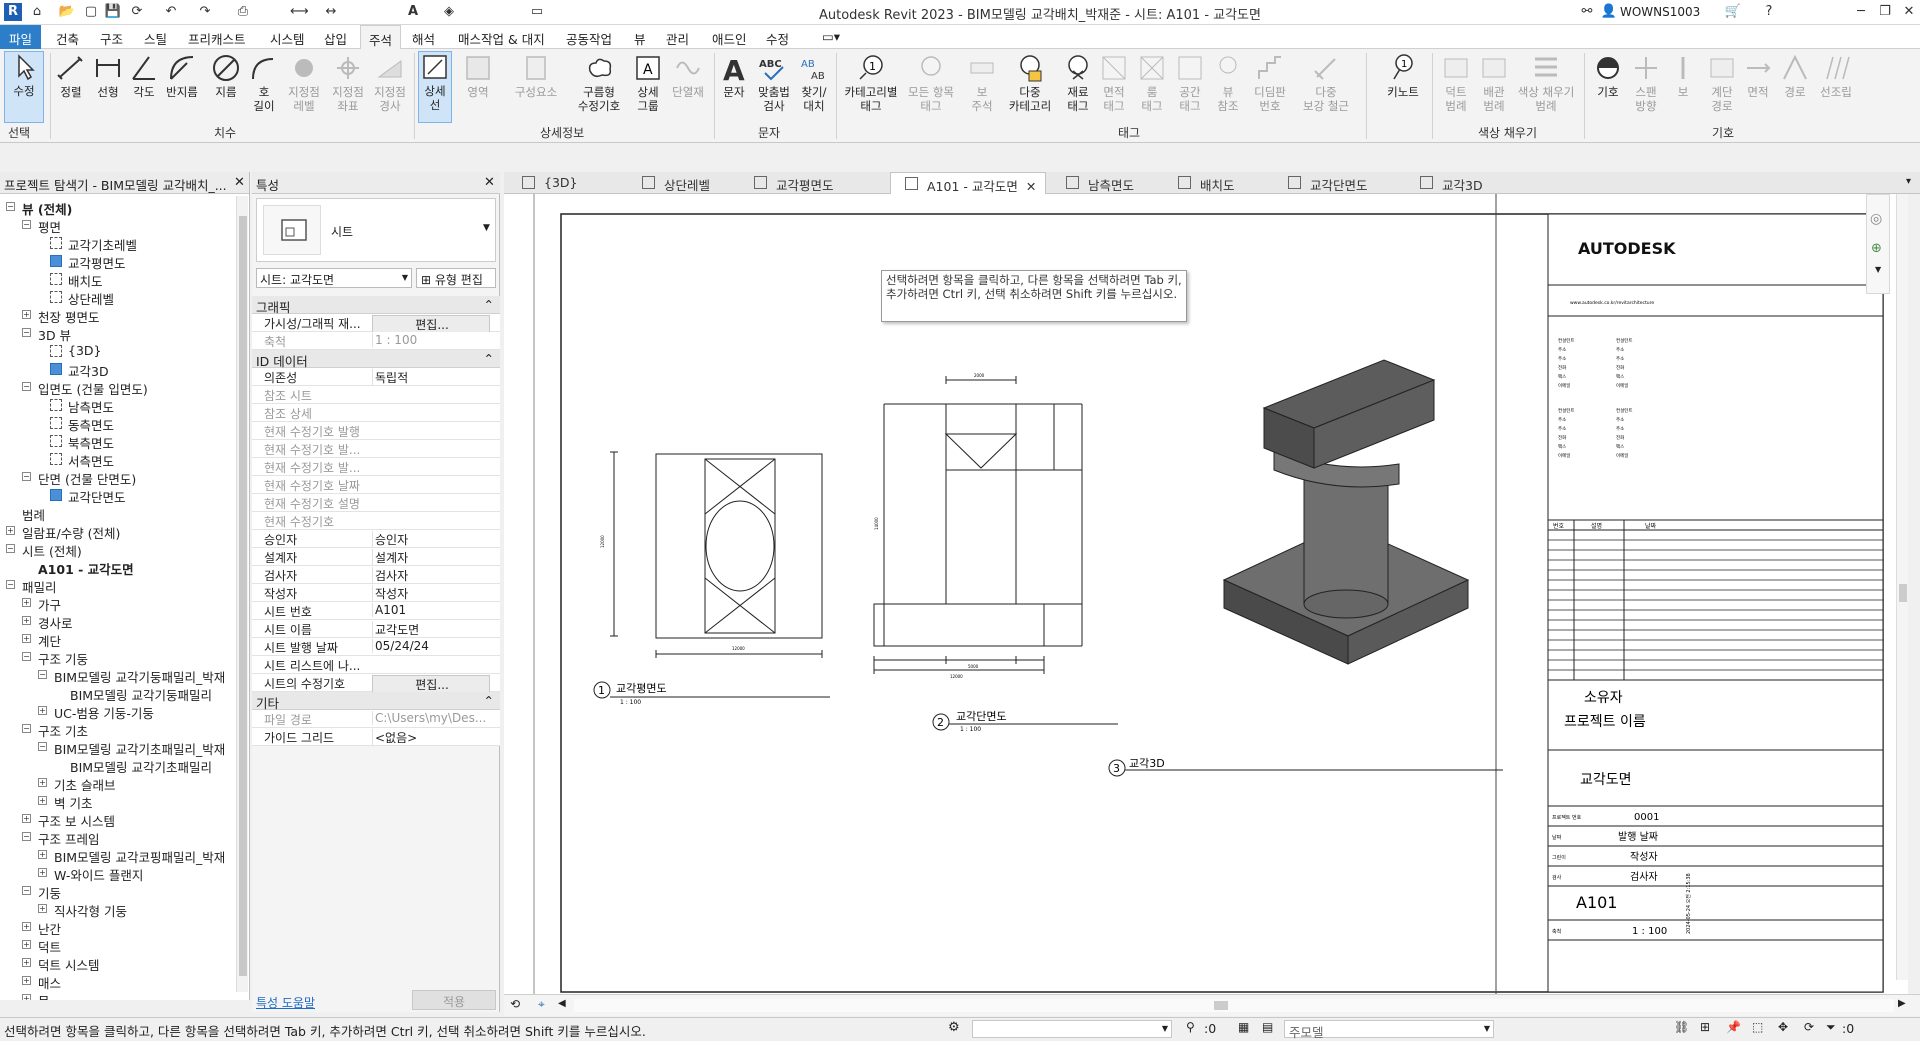  I want to click on undo-icon: ↶, so click(171, 12).